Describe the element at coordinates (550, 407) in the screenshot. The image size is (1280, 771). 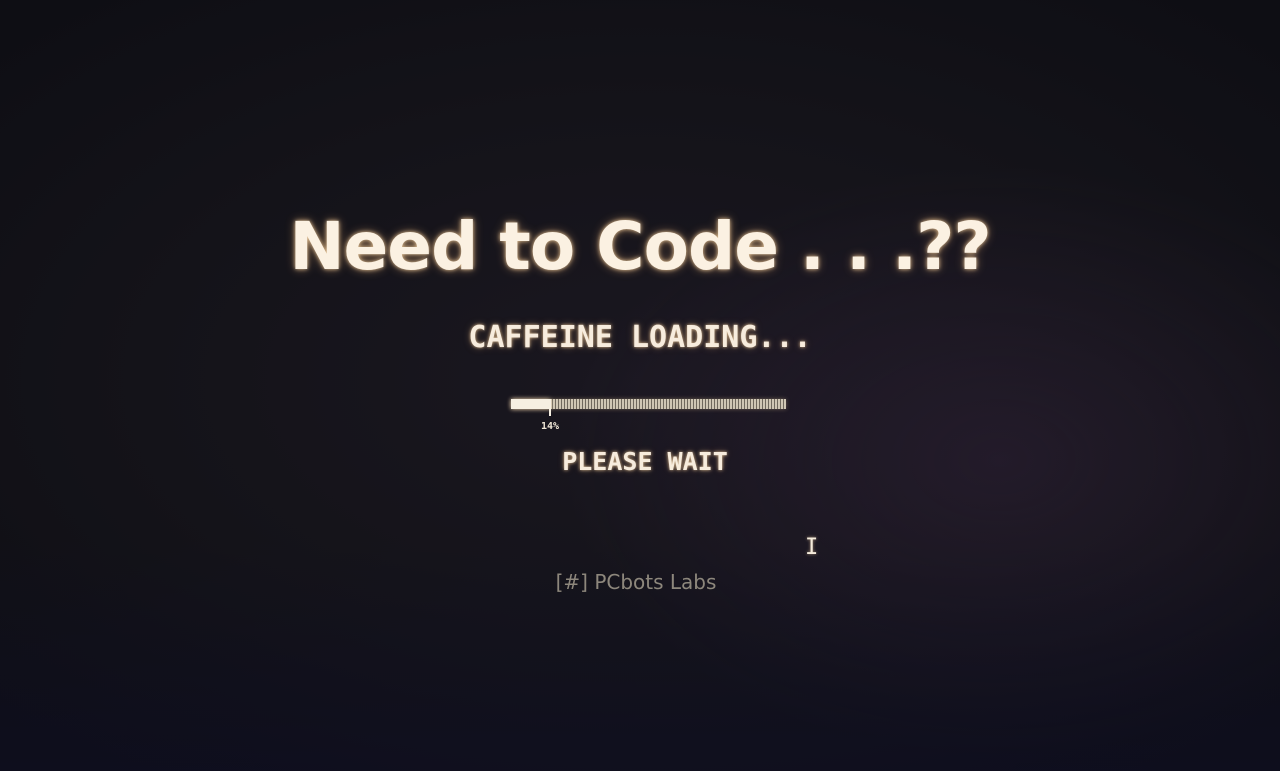
I see `progress-marker` at that location.